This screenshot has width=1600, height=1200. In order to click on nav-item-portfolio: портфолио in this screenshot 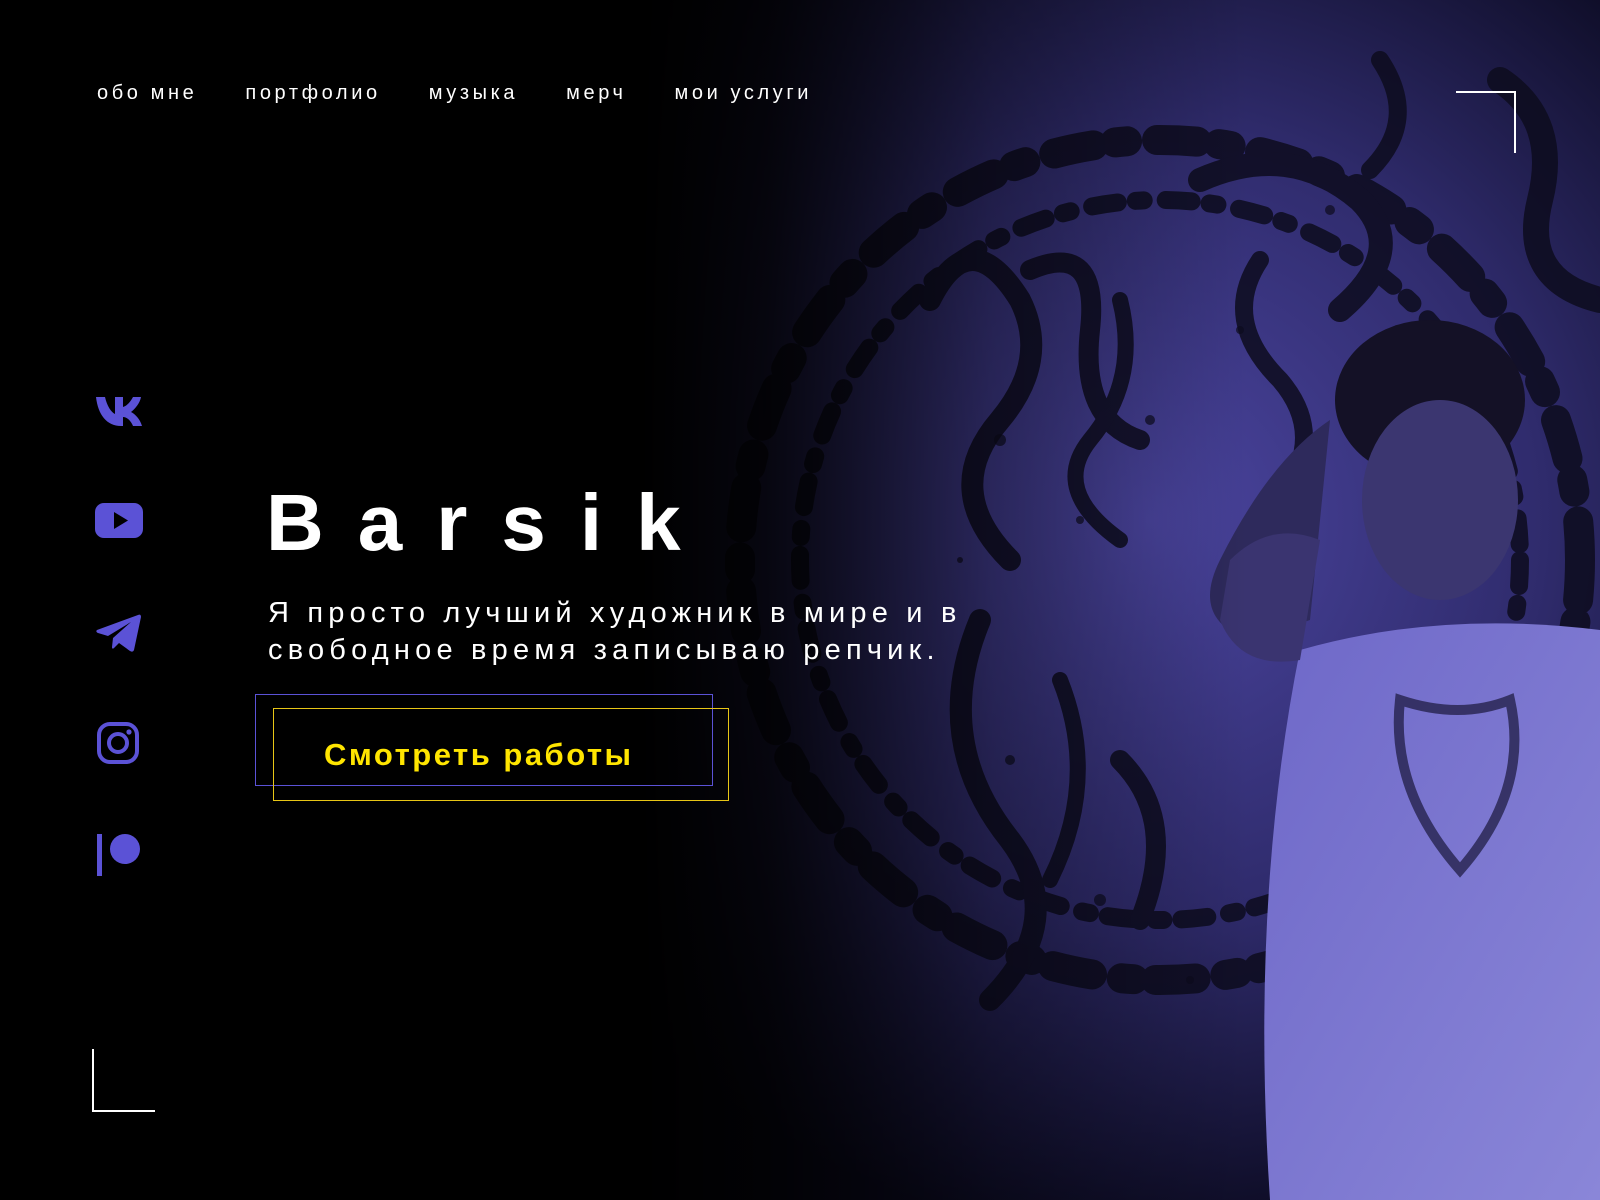, I will do `click(312, 93)`.